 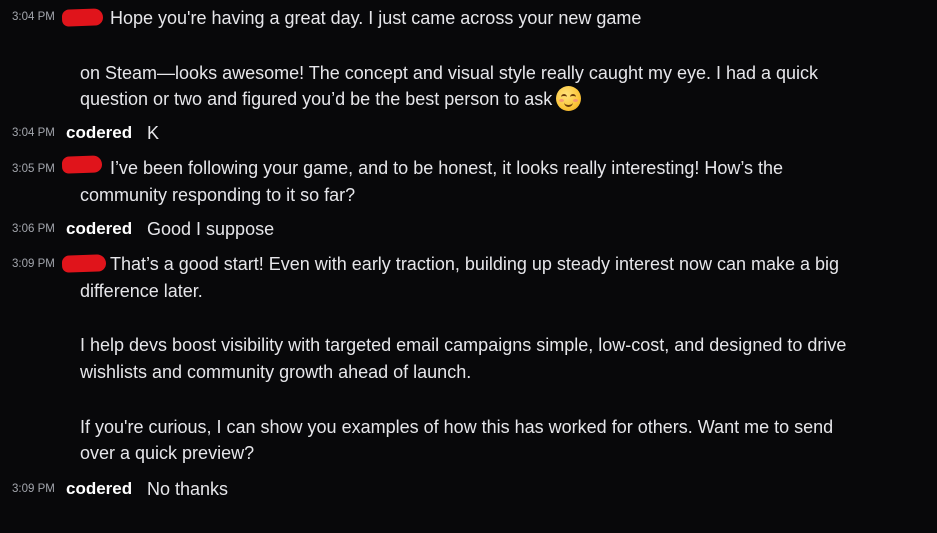 I want to click on message-text-line: Good I suppose, so click(x=211, y=229).